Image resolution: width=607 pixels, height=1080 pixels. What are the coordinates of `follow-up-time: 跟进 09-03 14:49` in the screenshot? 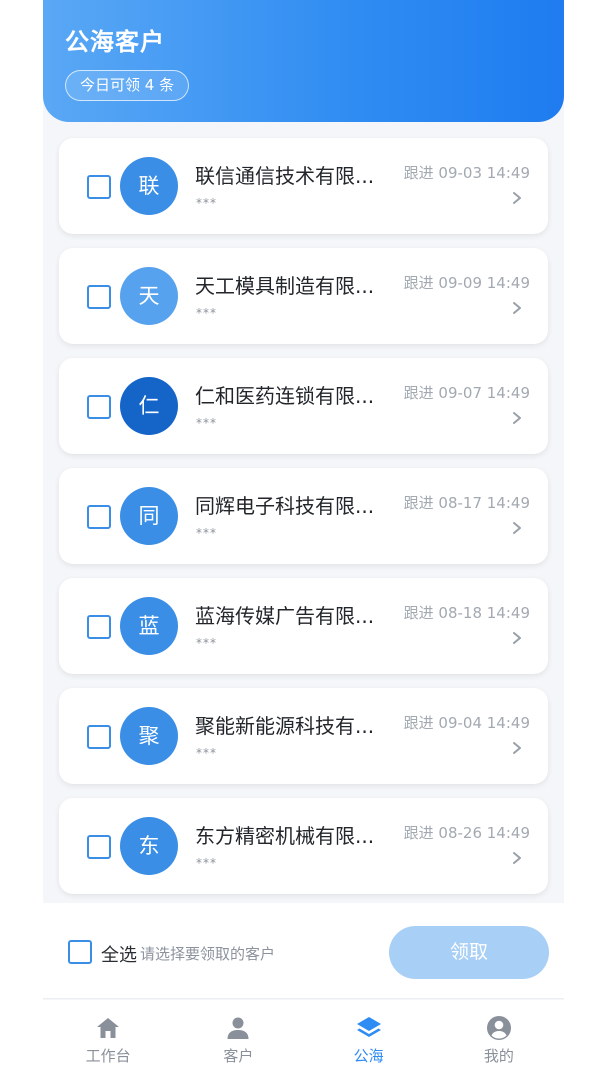 It's located at (466, 173).